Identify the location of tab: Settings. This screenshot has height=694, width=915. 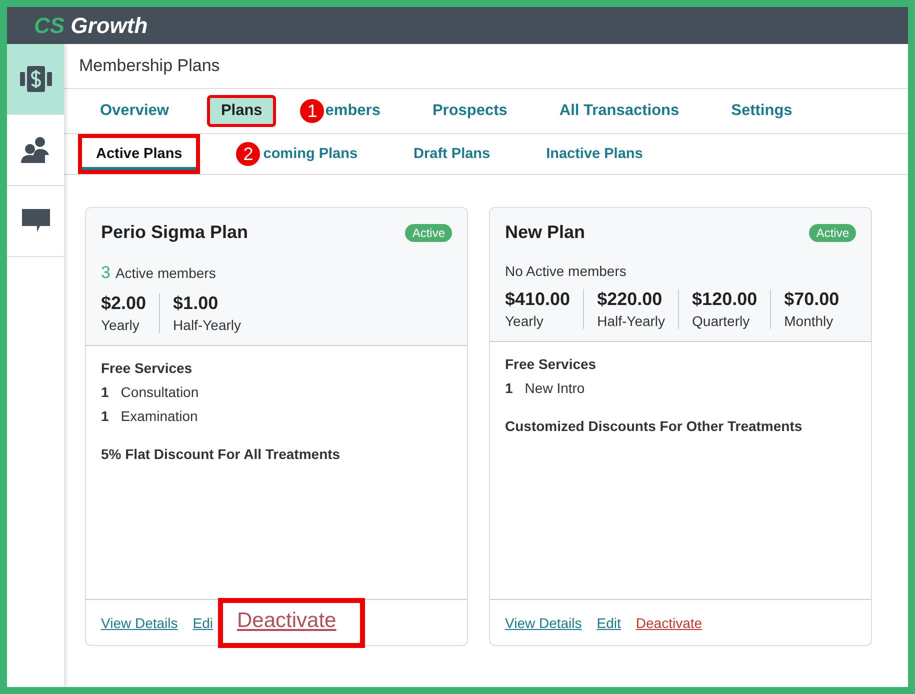
(761, 111).